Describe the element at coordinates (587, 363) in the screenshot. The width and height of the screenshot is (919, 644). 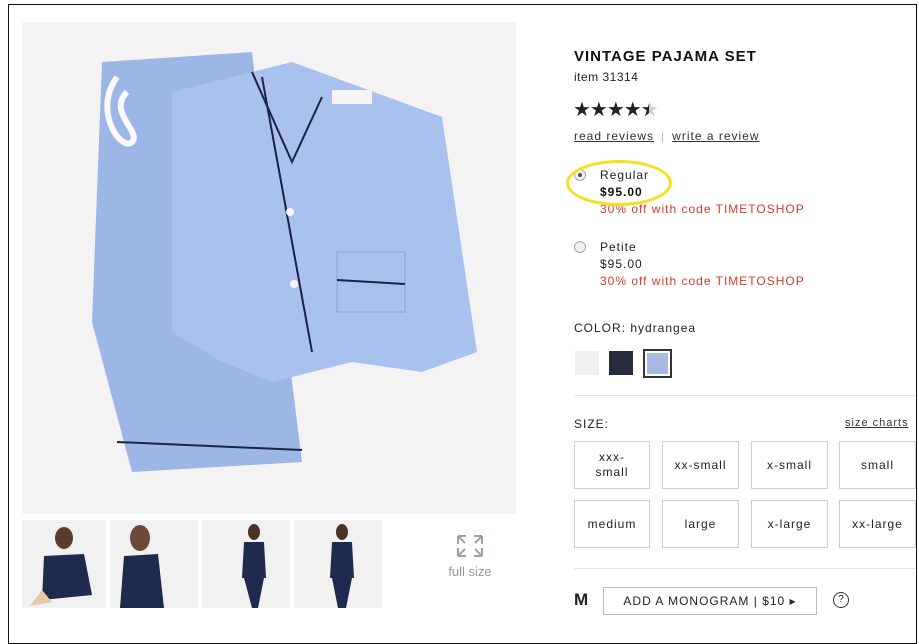
I see `swatch-white` at that location.